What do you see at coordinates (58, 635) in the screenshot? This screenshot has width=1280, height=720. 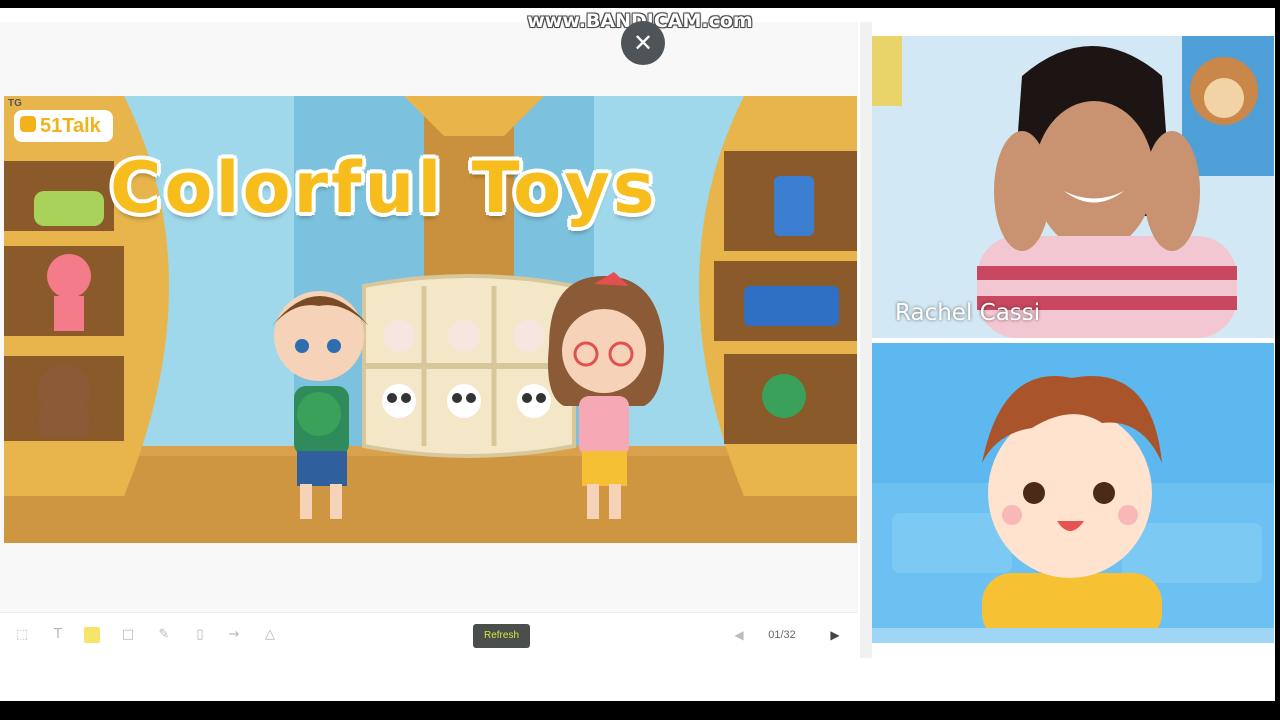 I see `text-icon: T` at bounding box center [58, 635].